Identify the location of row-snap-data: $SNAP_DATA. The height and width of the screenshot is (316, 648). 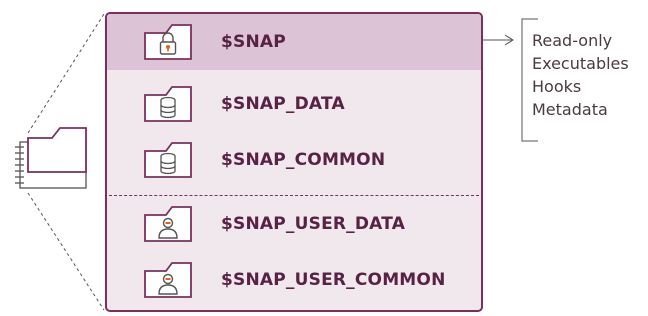
(294, 104).